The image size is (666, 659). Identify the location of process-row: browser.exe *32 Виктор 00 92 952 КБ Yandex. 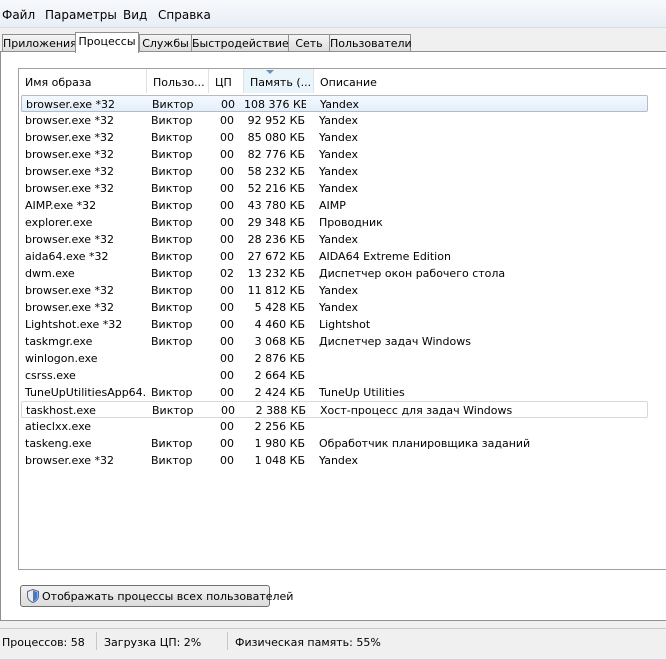
(334, 120).